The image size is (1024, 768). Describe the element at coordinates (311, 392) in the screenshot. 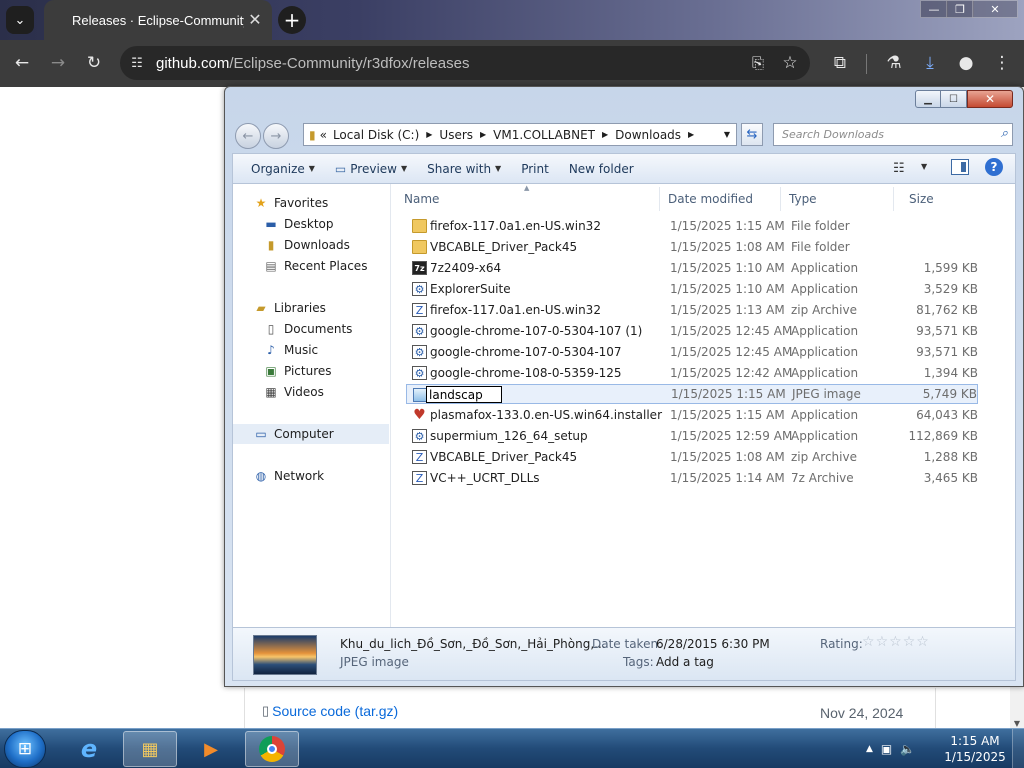

I see `nav-videos: ▦ Videos` at that location.